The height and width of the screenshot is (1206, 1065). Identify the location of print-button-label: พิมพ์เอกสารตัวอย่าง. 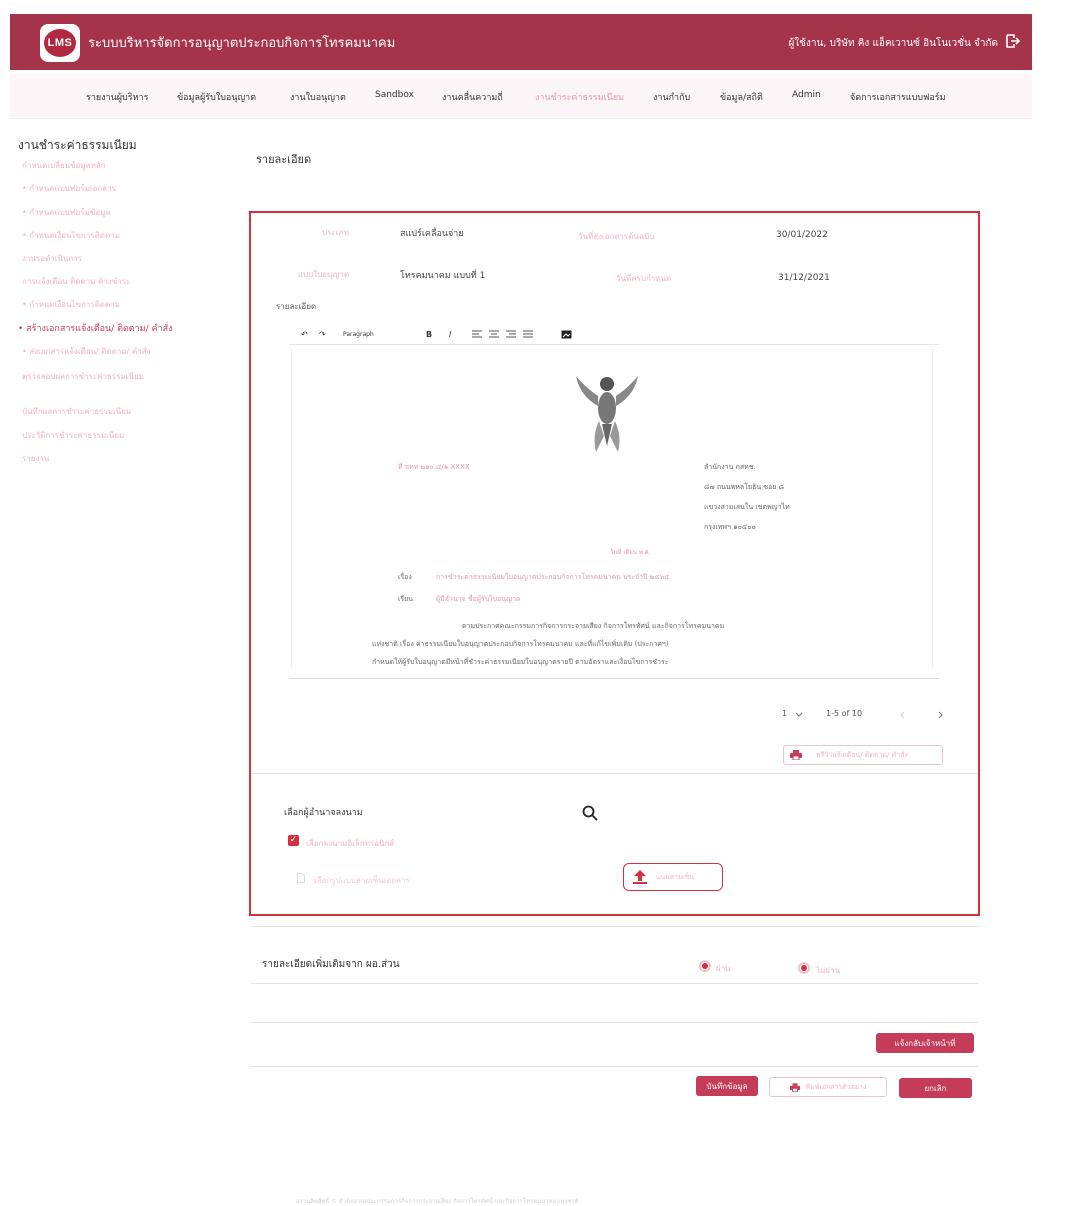
(836, 1086).